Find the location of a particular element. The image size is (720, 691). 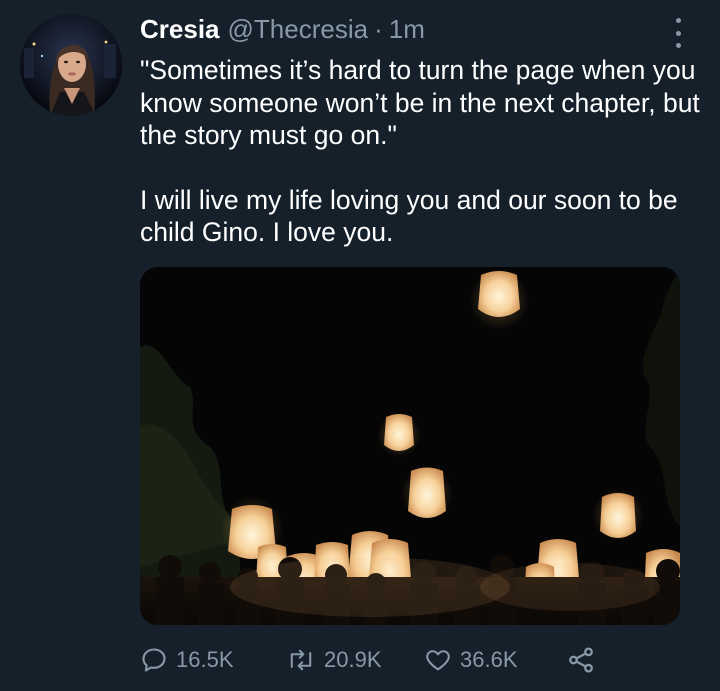

tweet-actions: 16.5K 20.9K 36.6K is located at coordinates (420, 660).